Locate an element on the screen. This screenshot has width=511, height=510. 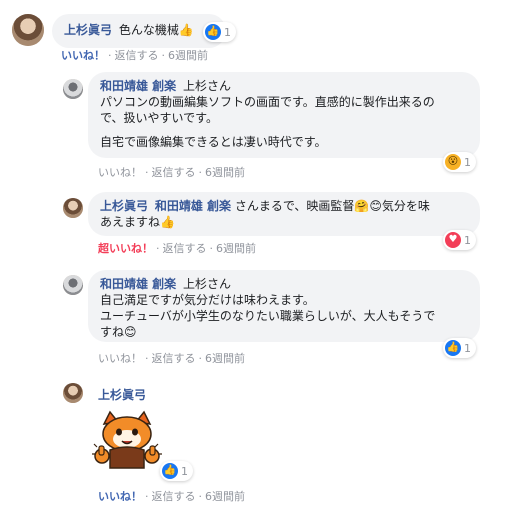
reaction-count: ♥ 1 is located at coordinates (459, 240).